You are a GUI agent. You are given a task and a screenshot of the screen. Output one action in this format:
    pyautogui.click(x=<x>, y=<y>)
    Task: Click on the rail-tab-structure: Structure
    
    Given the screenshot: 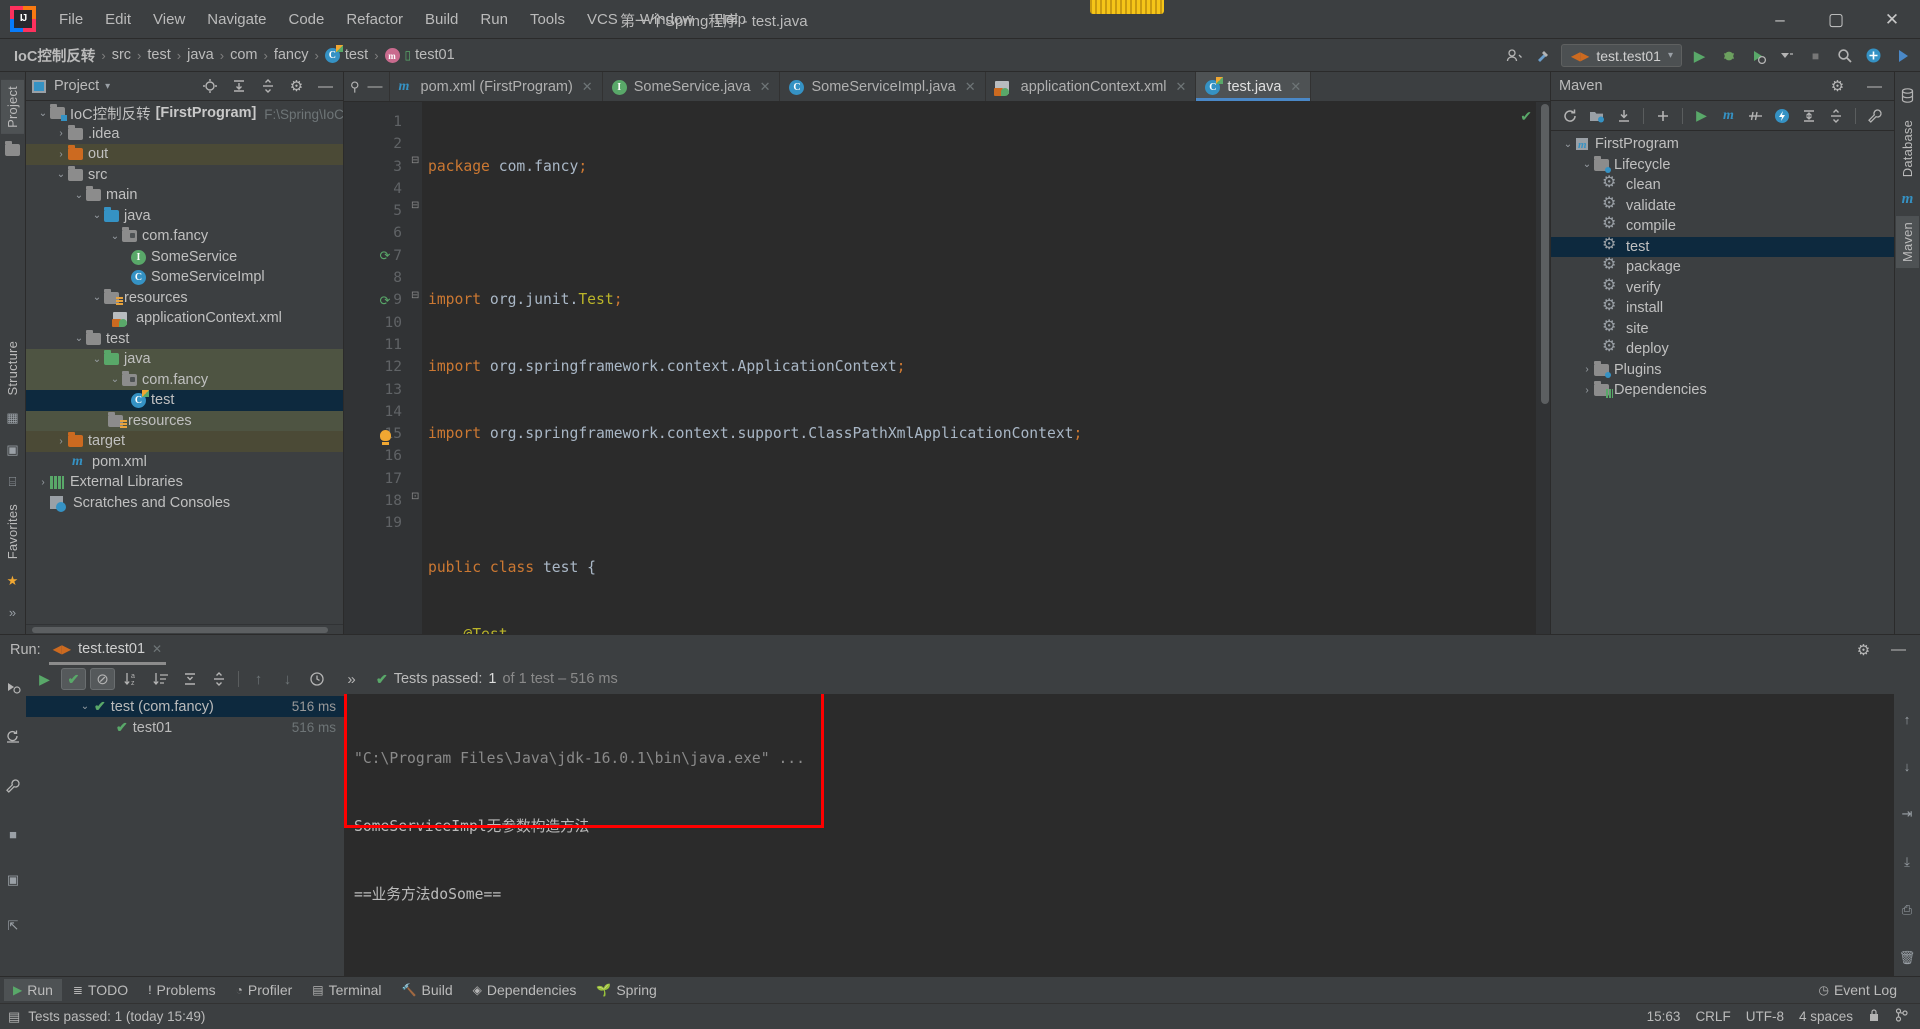 What is the action you would take?
    pyautogui.click(x=12, y=368)
    